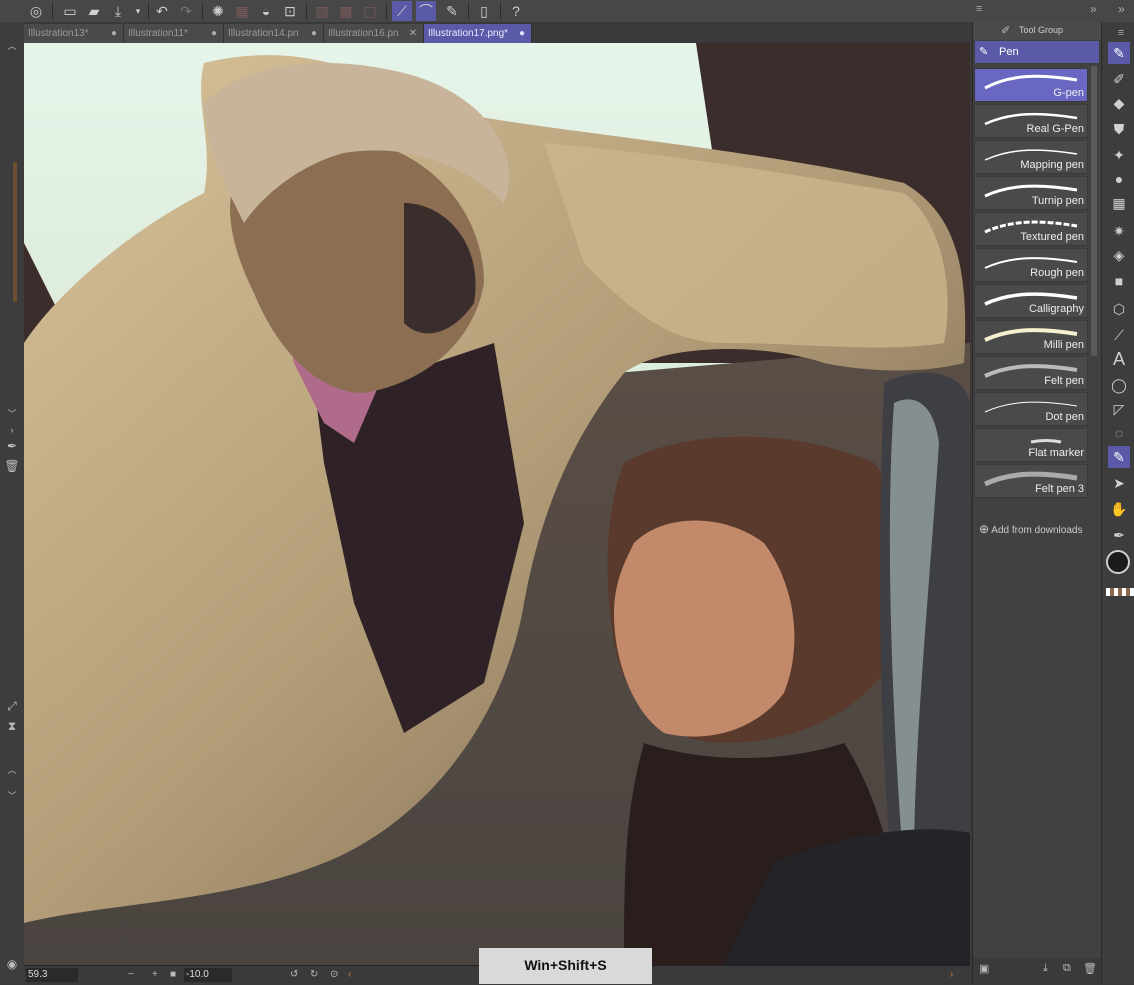 Image resolution: width=1134 pixels, height=985 pixels. What do you see at coordinates (1119, 255) in the screenshot?
I see `fill-bucket-icon: ◈` at bounding box center [1119, 255].